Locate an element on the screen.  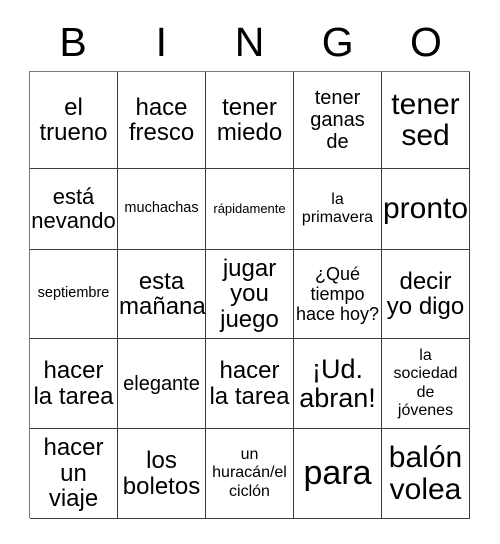
bingo-cell: septiembre is located at coordinates (74, 294).